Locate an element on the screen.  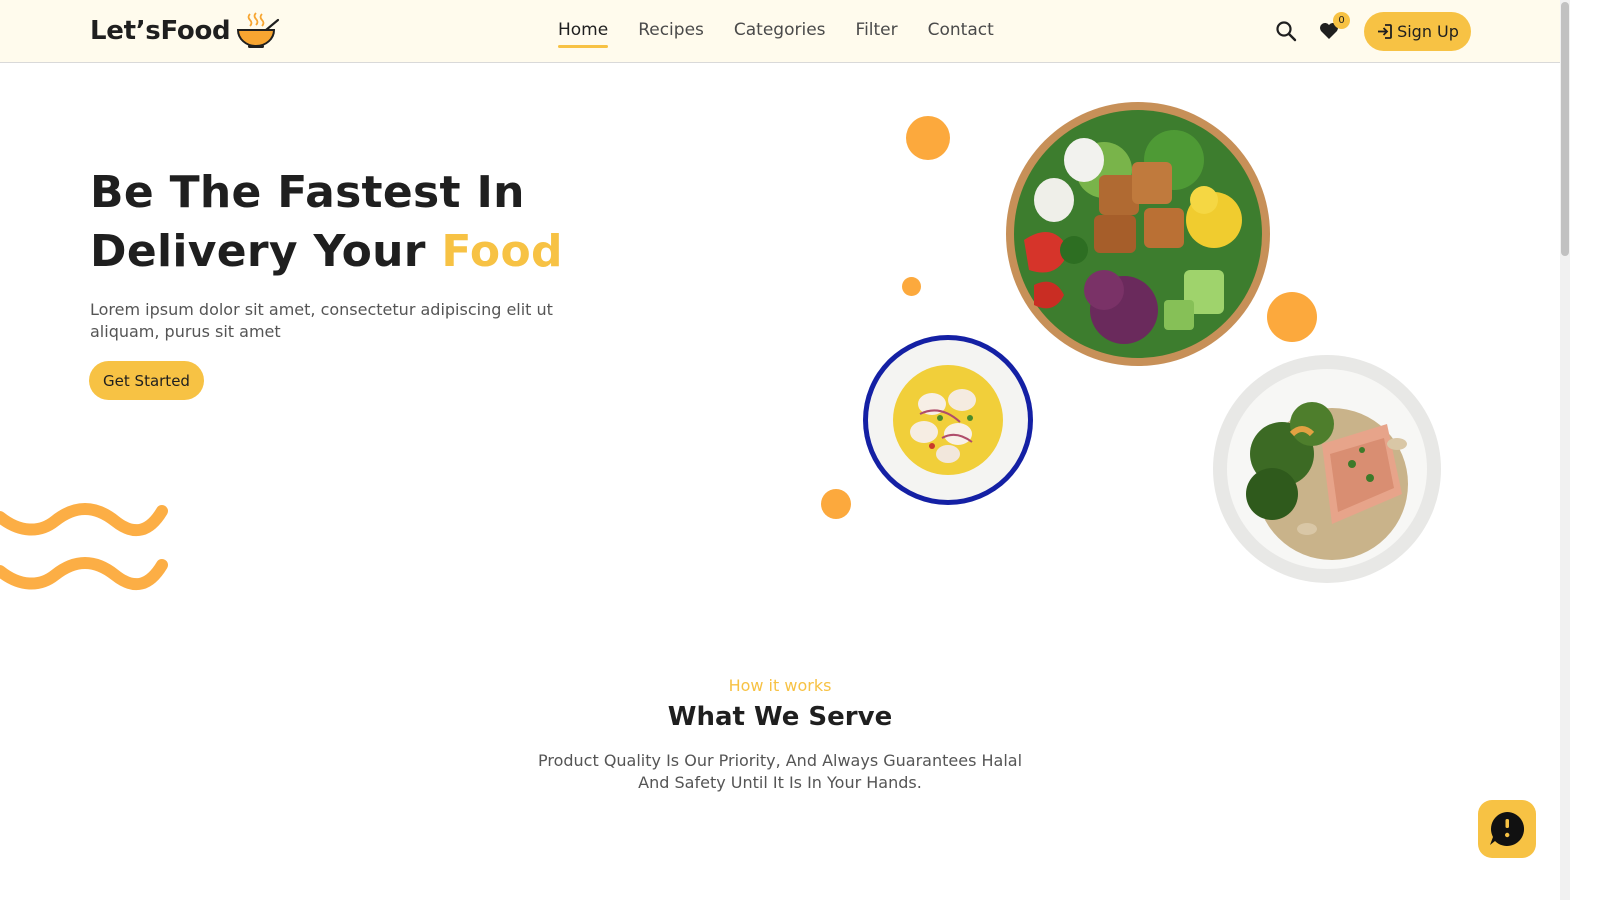
salad-bowl-image is located at coordinates (1138, 234).